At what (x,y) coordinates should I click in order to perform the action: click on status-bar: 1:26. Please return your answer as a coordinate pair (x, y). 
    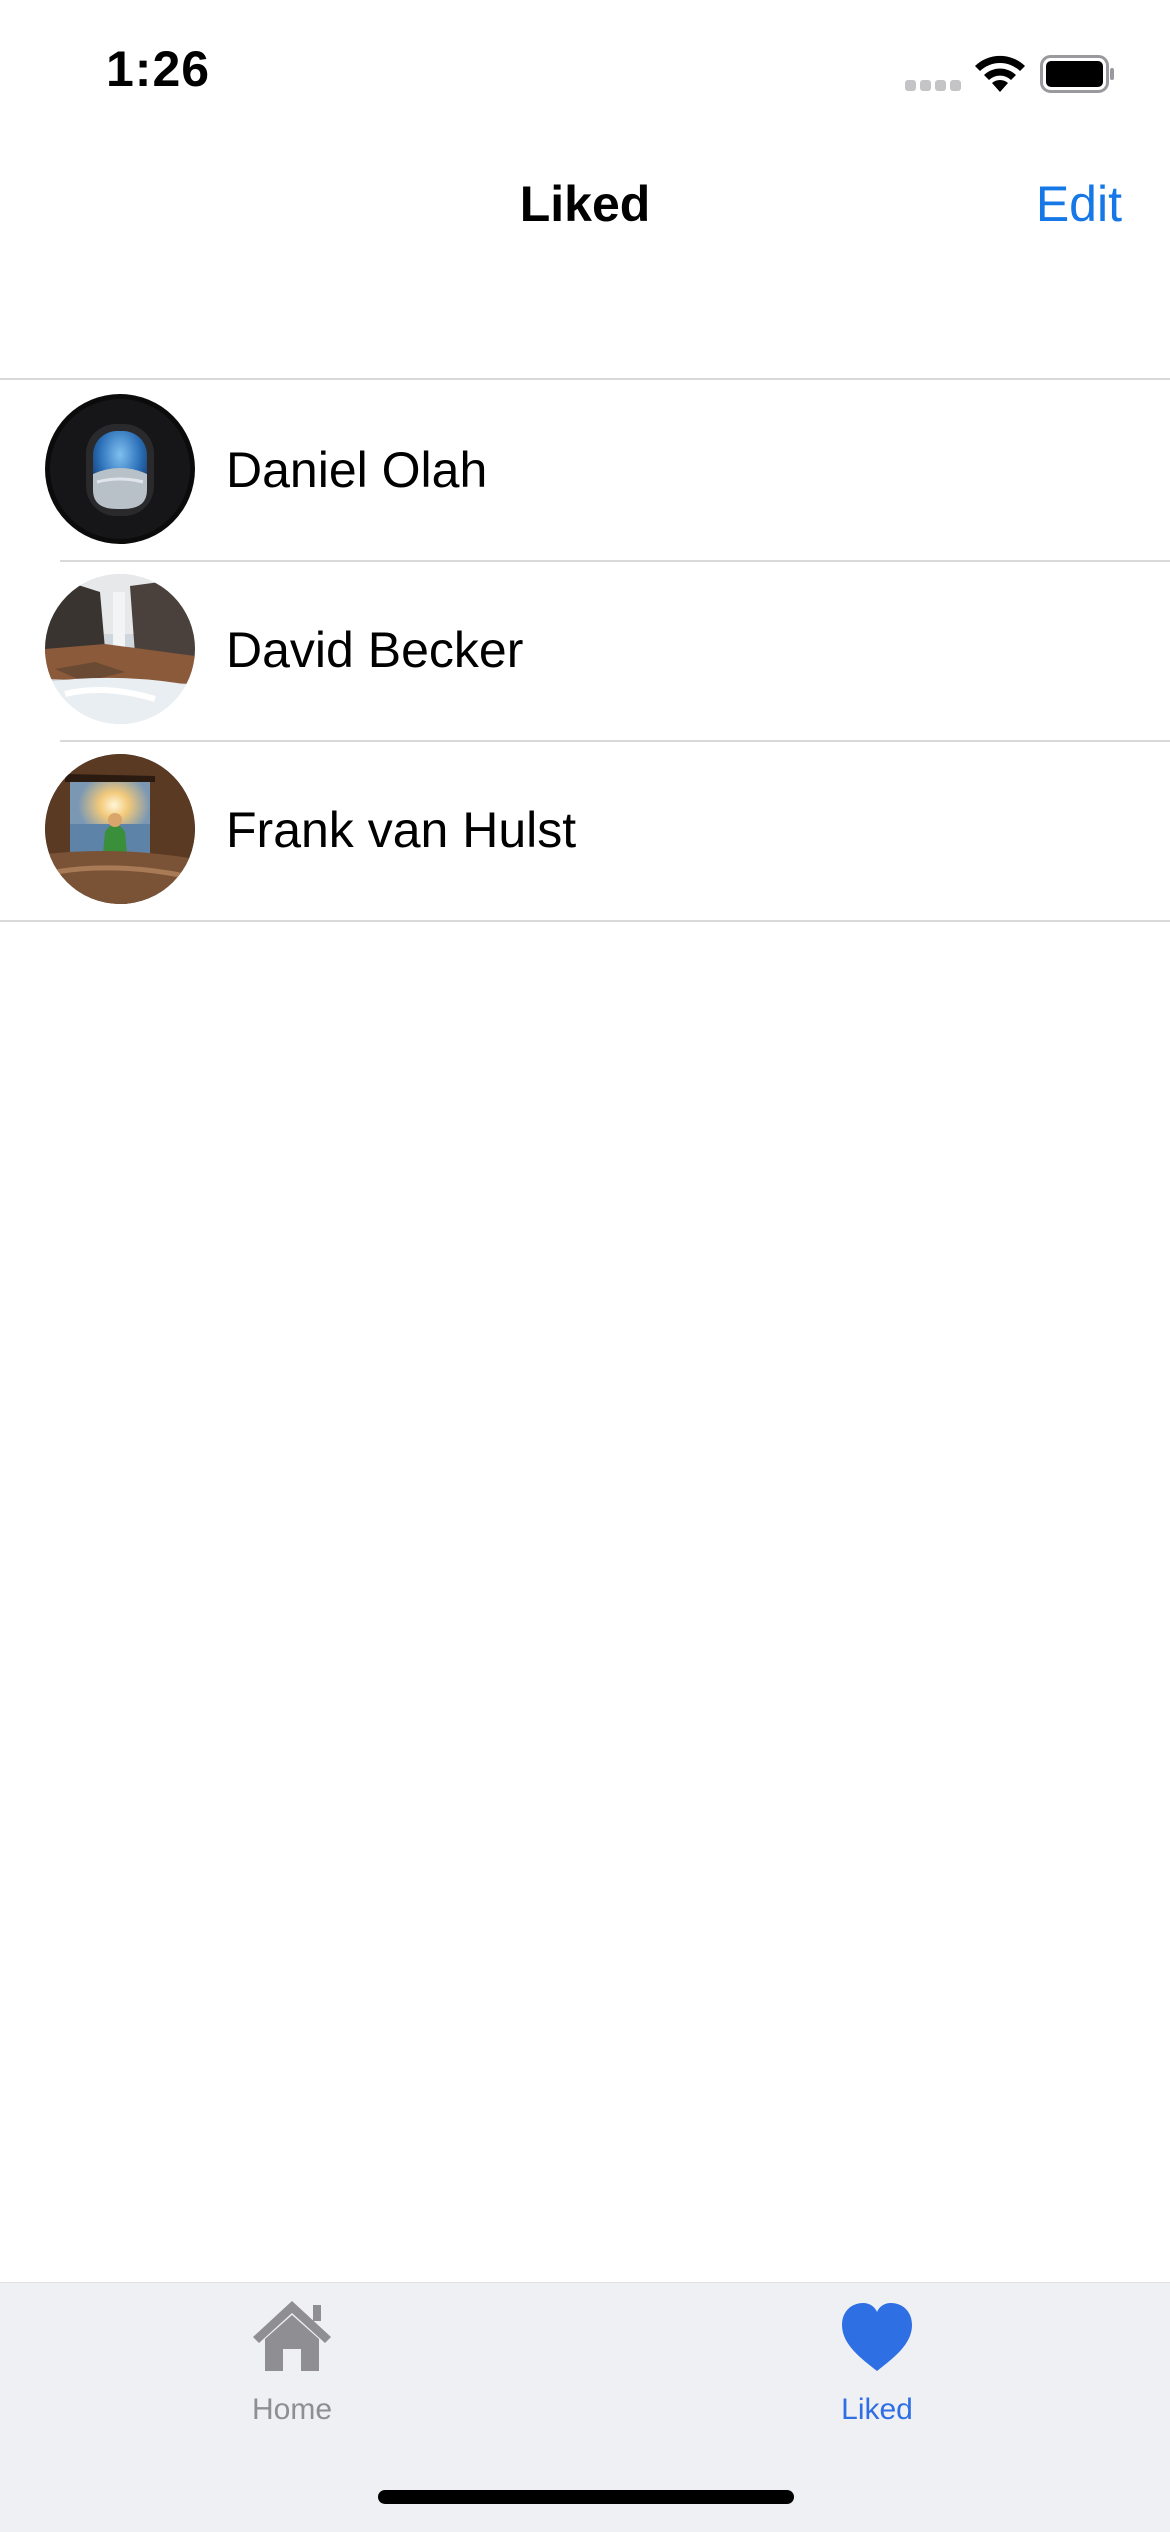
    Looking at the image, I should click on (585, 70).